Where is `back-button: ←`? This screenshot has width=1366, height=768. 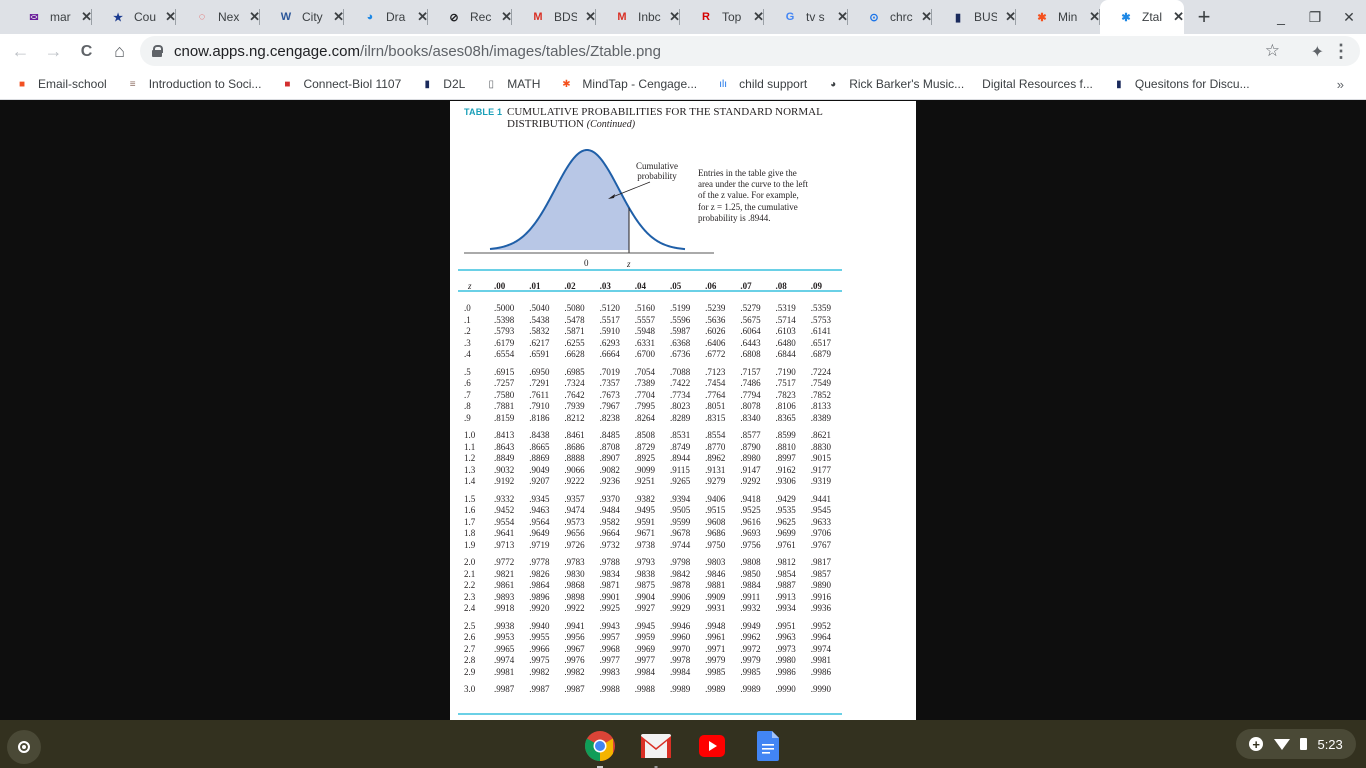
back-button: ← is located at coordinates (20, 51).